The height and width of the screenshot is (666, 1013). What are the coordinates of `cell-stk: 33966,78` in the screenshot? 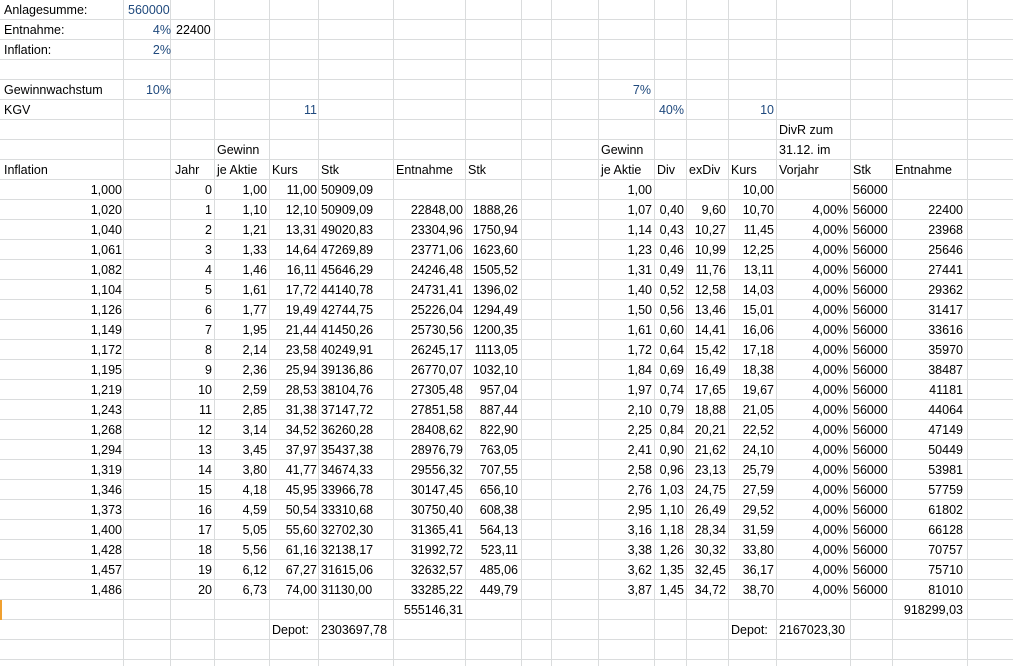 It's located at (356, 490).